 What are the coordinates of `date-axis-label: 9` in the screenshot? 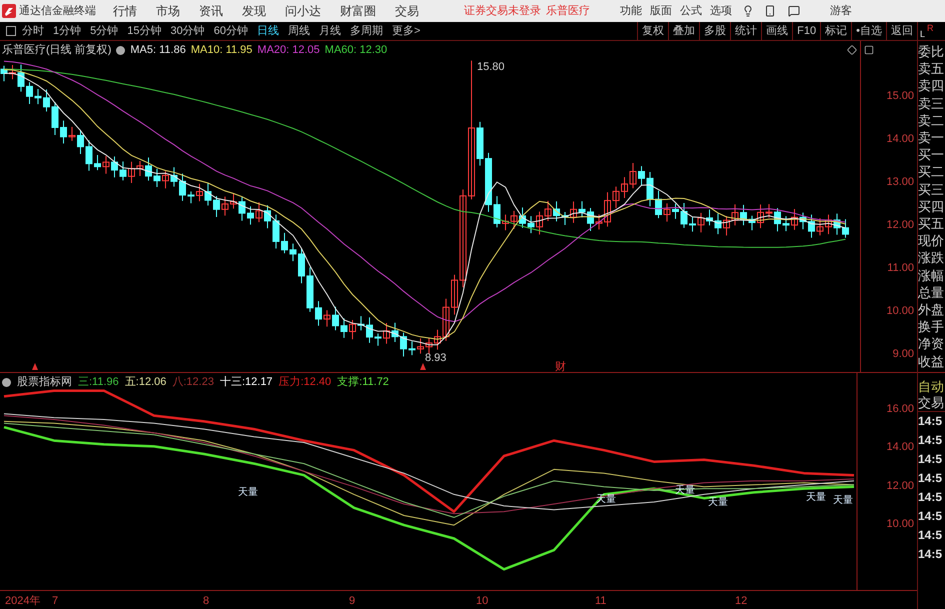 It's located at (352, 601).